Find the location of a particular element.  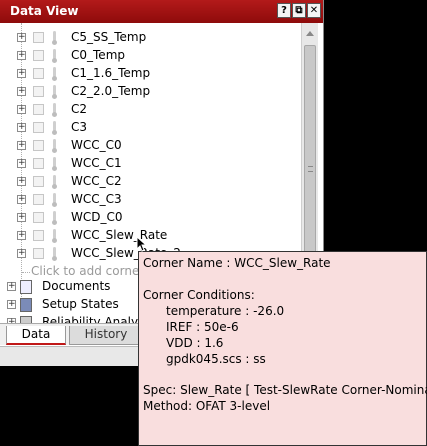

setup-states-icon is located at coordinates (26, 305).